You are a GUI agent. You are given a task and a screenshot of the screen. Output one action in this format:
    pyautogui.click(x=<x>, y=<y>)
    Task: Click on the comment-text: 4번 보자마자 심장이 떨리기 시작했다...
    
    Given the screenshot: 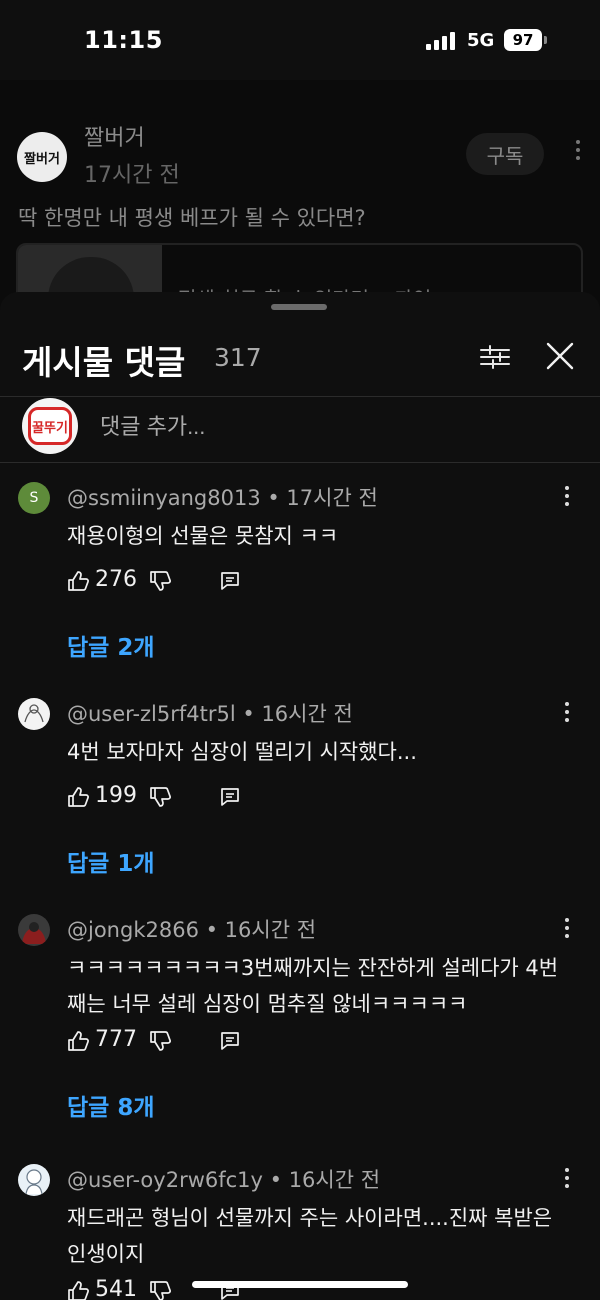 What is the action you would take?
    pyautogui.click(x=242, y=752)
    